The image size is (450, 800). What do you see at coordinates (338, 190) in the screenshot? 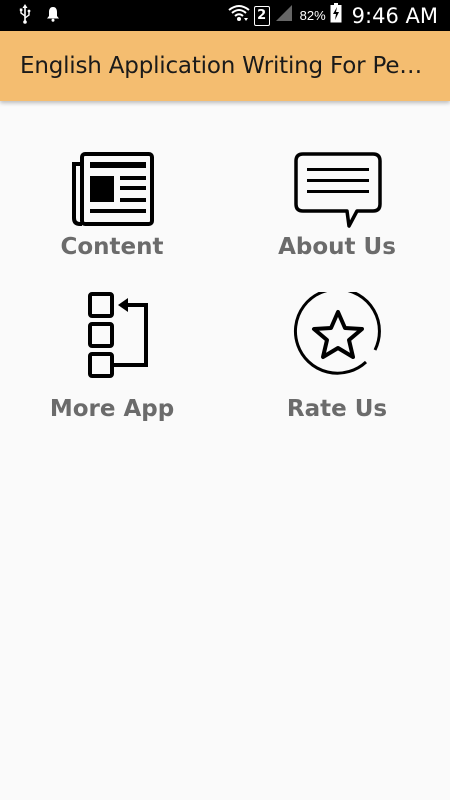
I see `speech-bubble-icon` at bounding box center [338, 190].